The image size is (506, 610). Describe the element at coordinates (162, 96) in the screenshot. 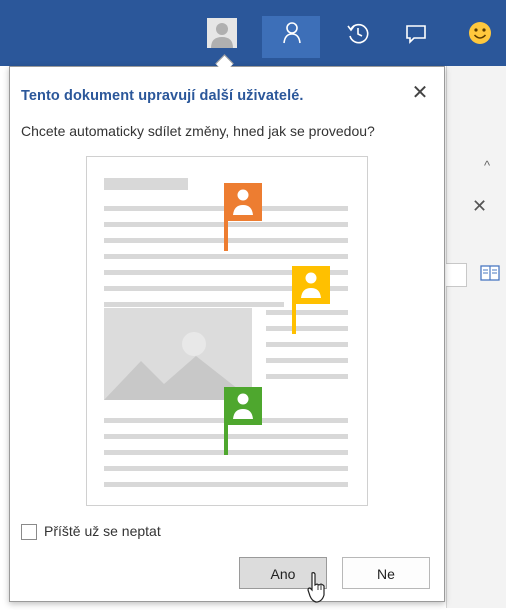

I see `dialog-title: Tento dokument upravují další uživatelé.` at that location.